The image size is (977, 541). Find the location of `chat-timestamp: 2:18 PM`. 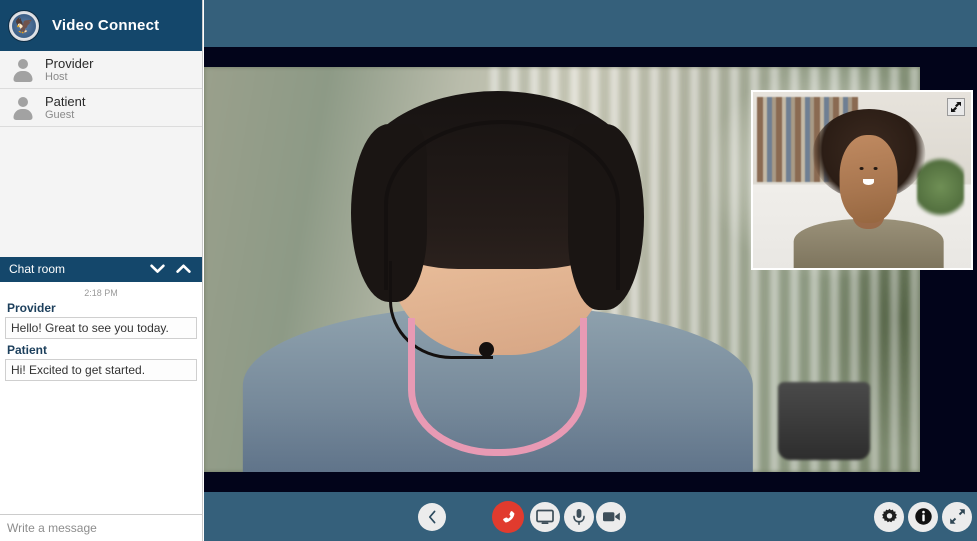

chat-timestamp: 2:18 PM is located at coordinates (101, 292).